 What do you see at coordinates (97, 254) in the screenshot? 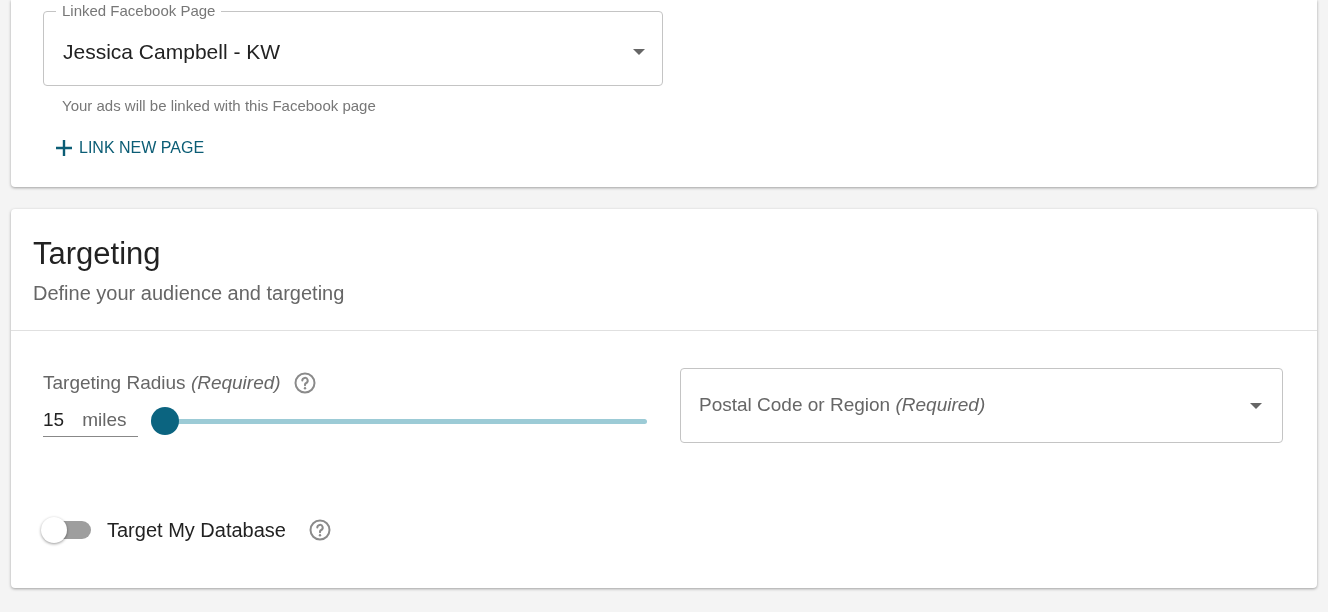
I see `section-title: Targeting` at bounding box center [97, 254].